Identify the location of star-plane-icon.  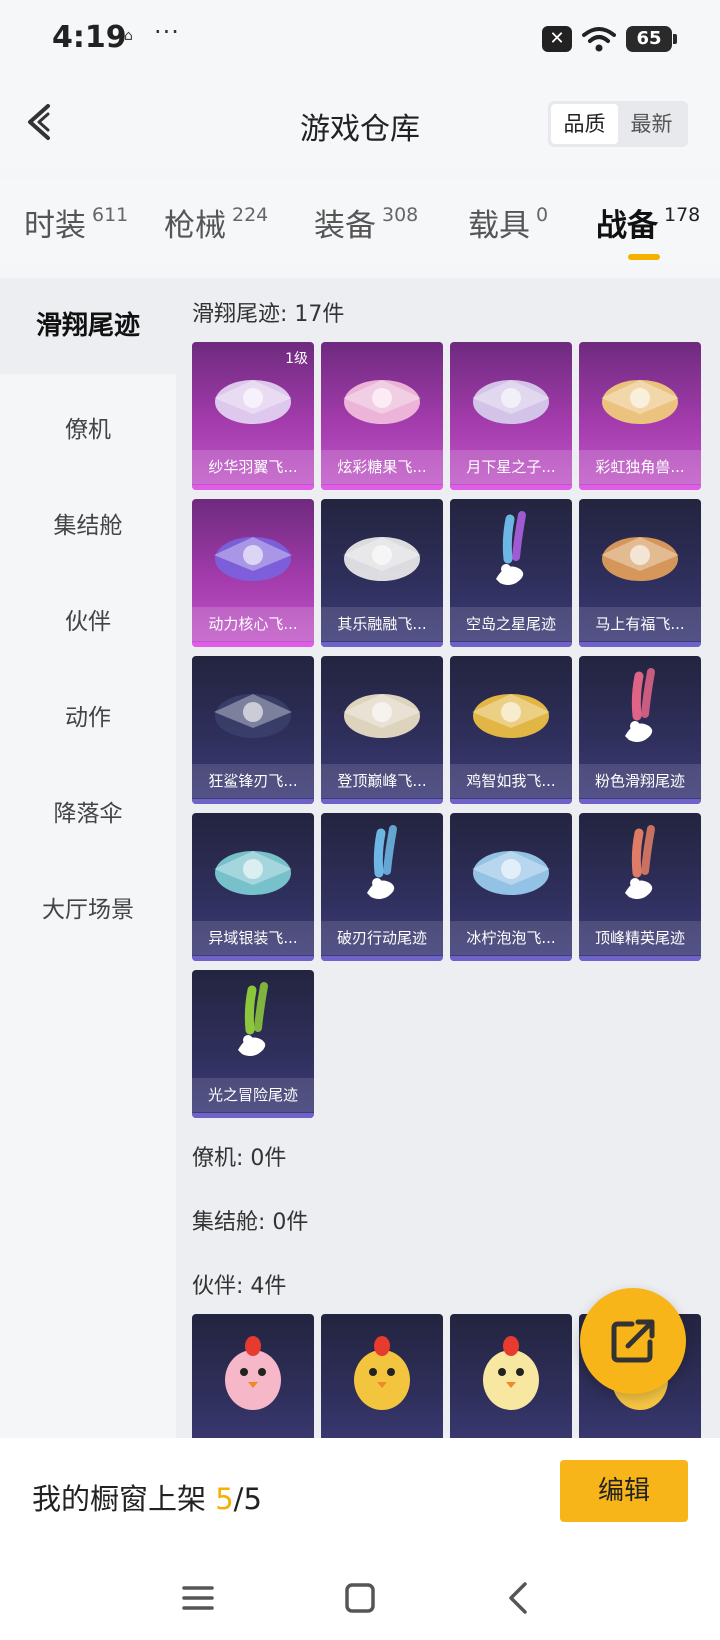
(511, 398).